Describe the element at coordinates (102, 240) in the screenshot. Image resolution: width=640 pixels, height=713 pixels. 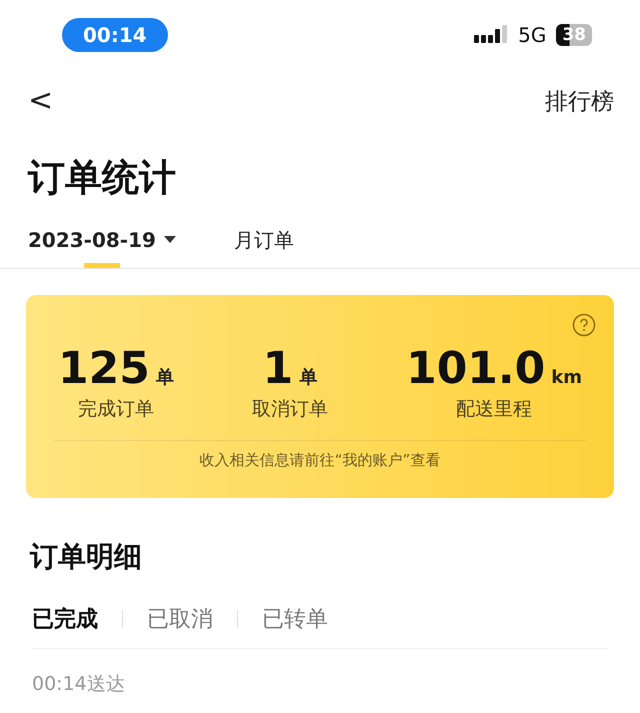
I see `tab: 2023-08-19` at that location.